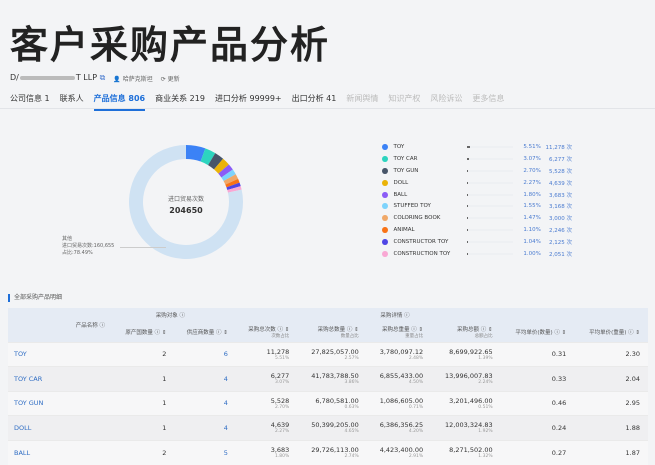 The height and width of the screenshot is (465, 655). Describe the element at coordinates (266, 332) in the screenshot. I see `header-times: 采购总次数 ⓘ ⇕ 次数占比` at that location.